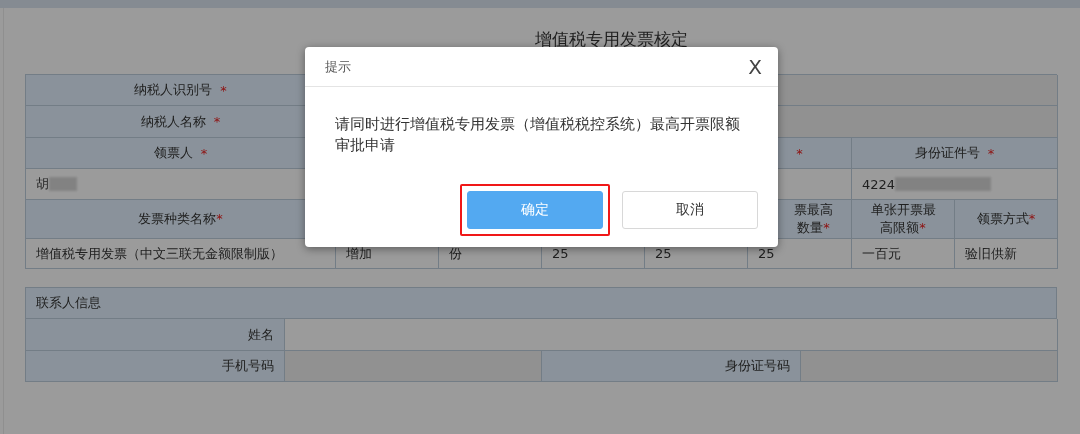  I want to click on column-header: 领票方式*, so click(1006, 219).